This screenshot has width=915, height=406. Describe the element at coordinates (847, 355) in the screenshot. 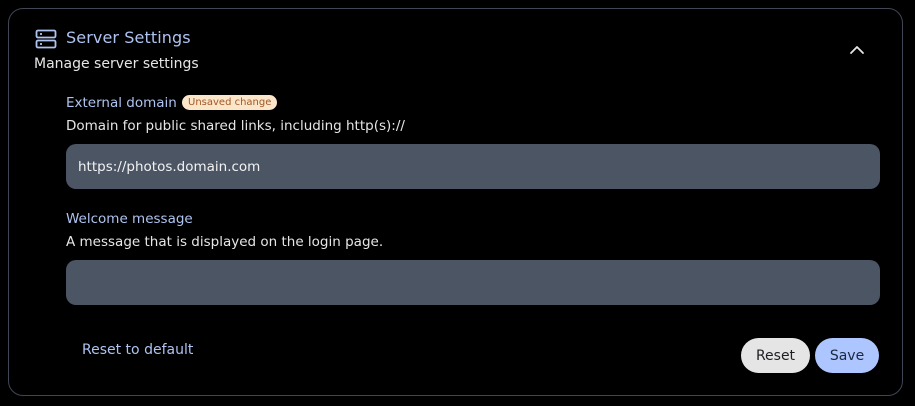

I see `save-button: Save` at that location.